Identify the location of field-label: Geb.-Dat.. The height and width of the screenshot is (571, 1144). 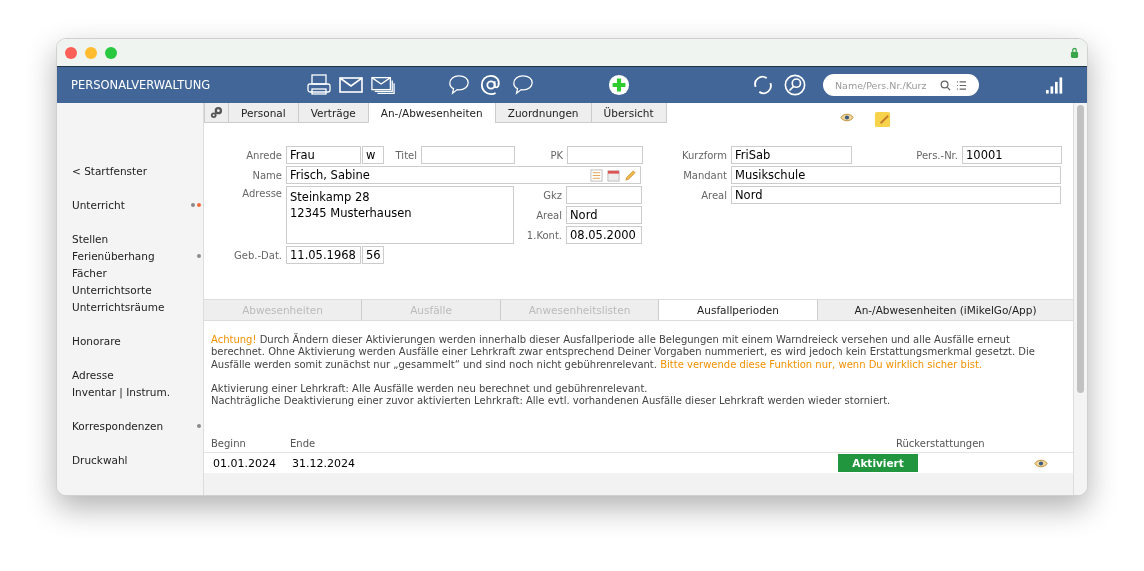
(258, 255).